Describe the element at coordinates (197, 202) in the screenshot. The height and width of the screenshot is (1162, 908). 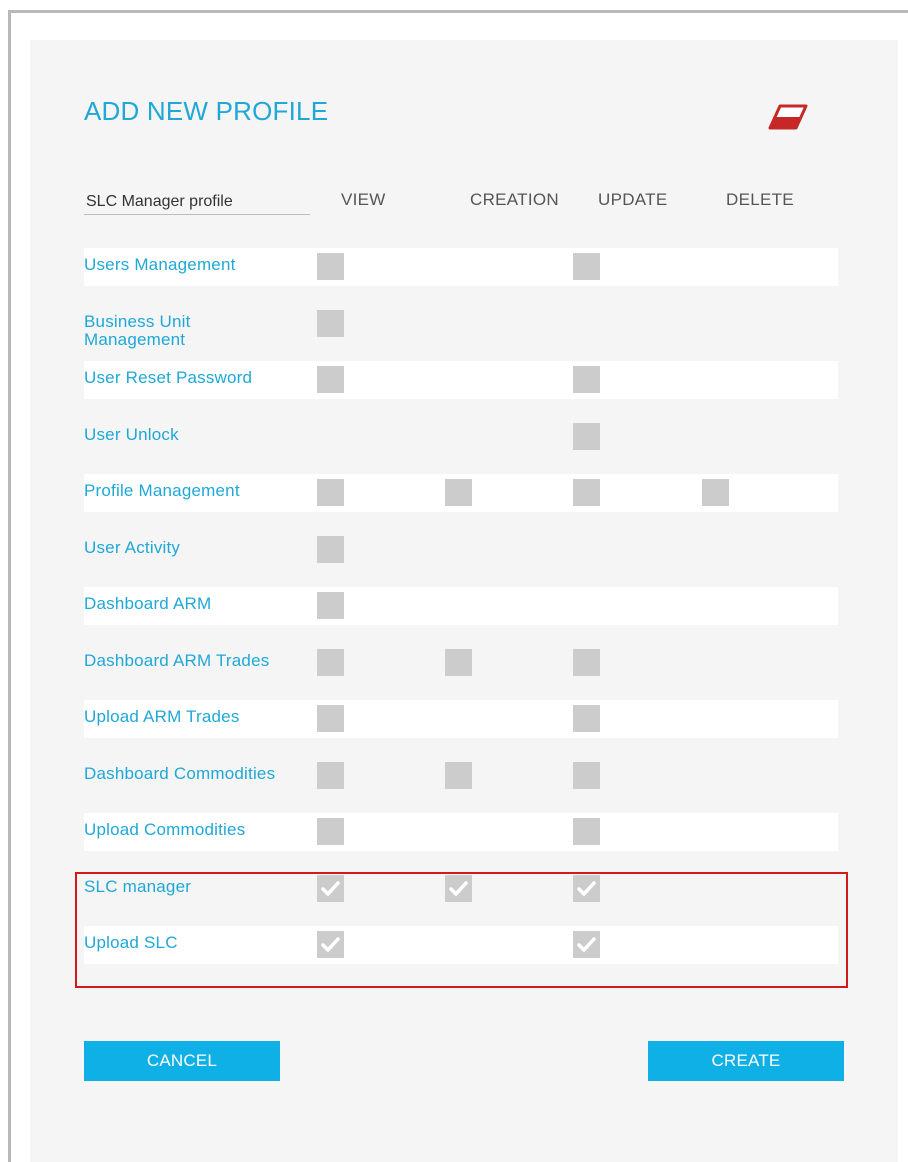
I see `profile-name-input` at that location.